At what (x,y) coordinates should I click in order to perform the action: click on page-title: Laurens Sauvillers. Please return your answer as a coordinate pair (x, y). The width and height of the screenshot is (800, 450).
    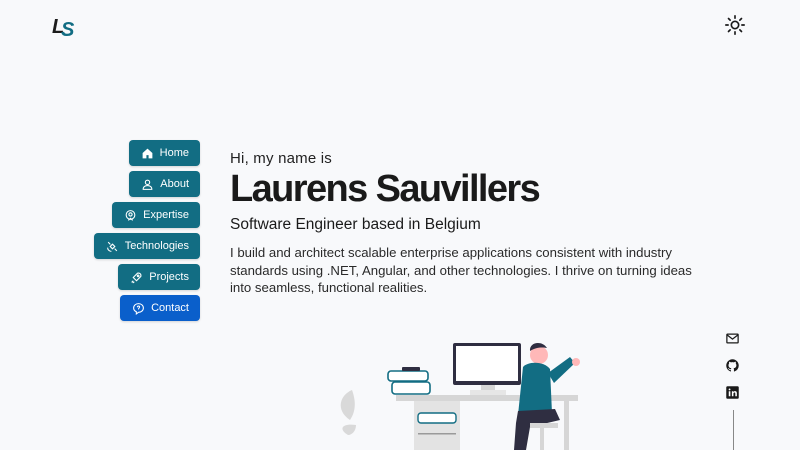
    Looking at the image, I should click on (385, 189).